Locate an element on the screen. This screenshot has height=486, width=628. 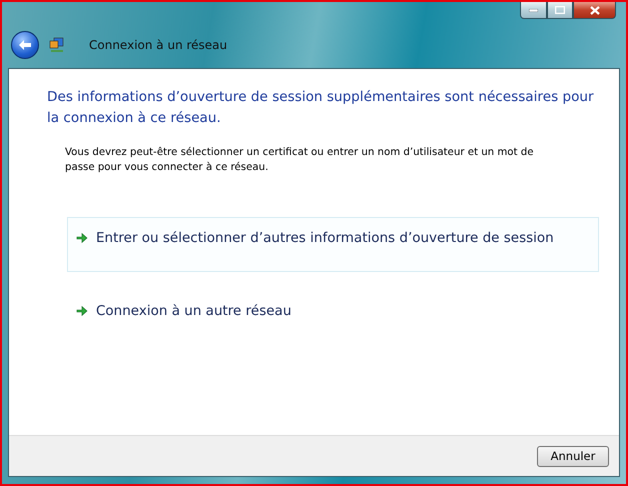
heading: Des informations d’ouverture de session supplémentaires sont nécessaires pour la connexion à ce réseau. is located at coordinates (321, 108).